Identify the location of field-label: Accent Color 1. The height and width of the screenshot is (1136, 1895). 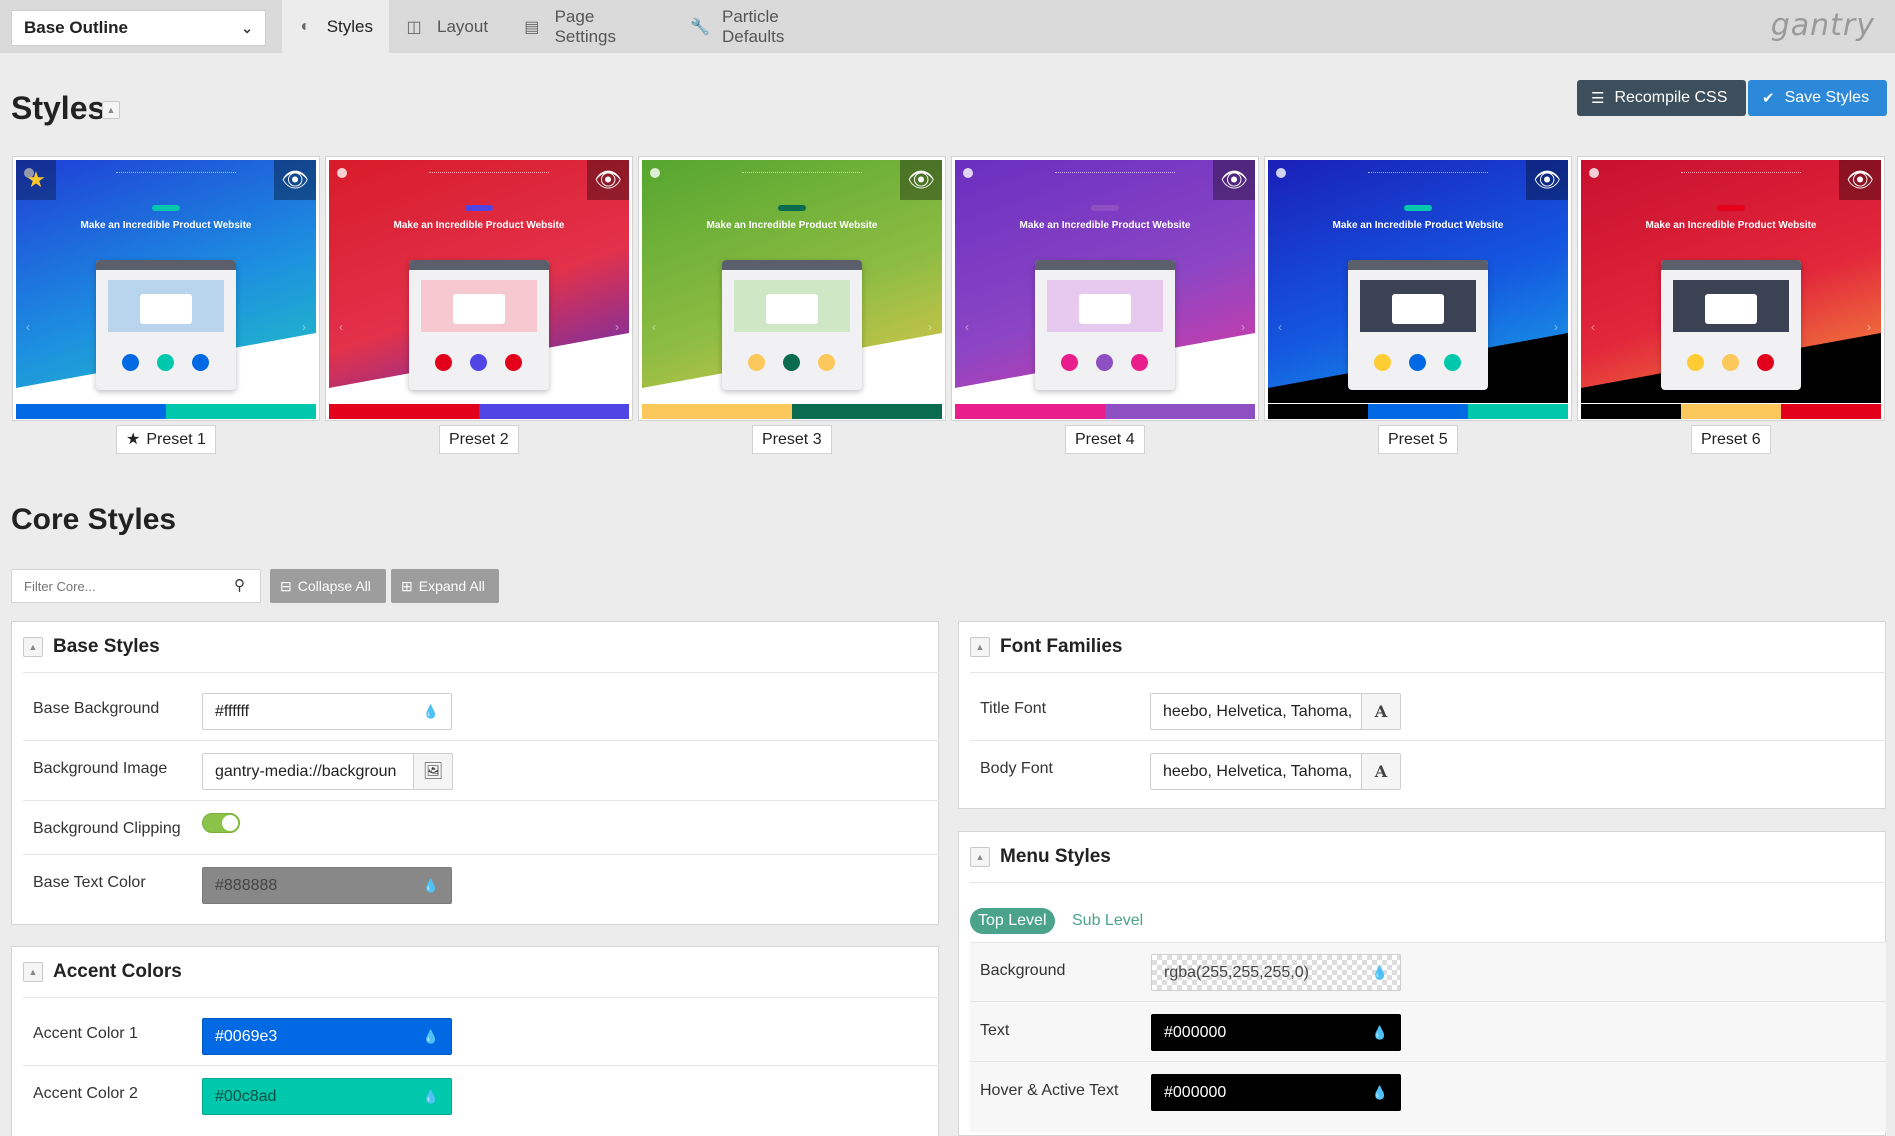
(85, 1033).